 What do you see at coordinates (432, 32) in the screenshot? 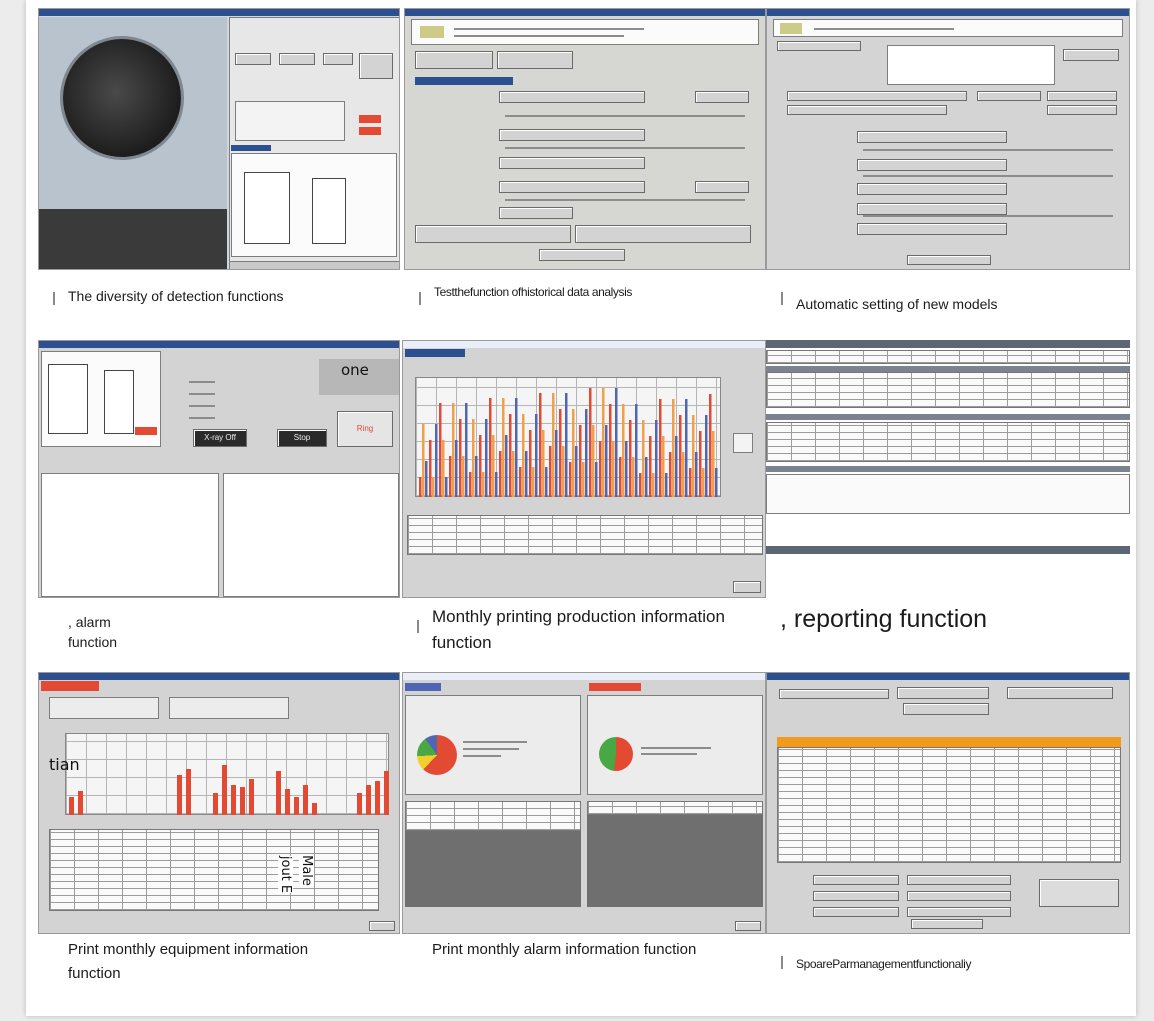
I see `logo-icon` at bounding box center [432, 32].